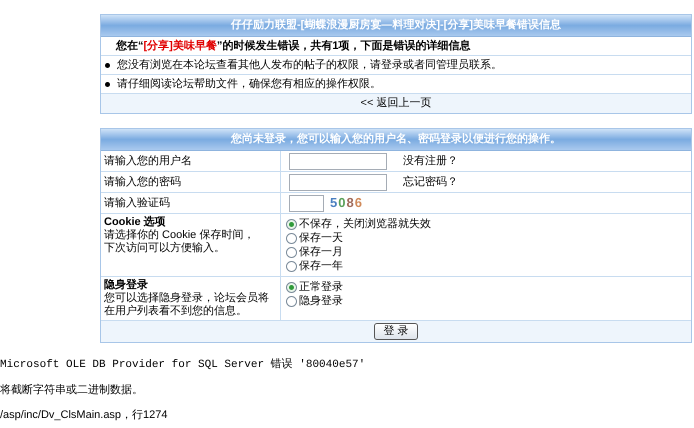  What do you see at coordinates (321, 287) in the screenshot?
I see `radio-label: 正常登录` at bounding box center [321, 287].